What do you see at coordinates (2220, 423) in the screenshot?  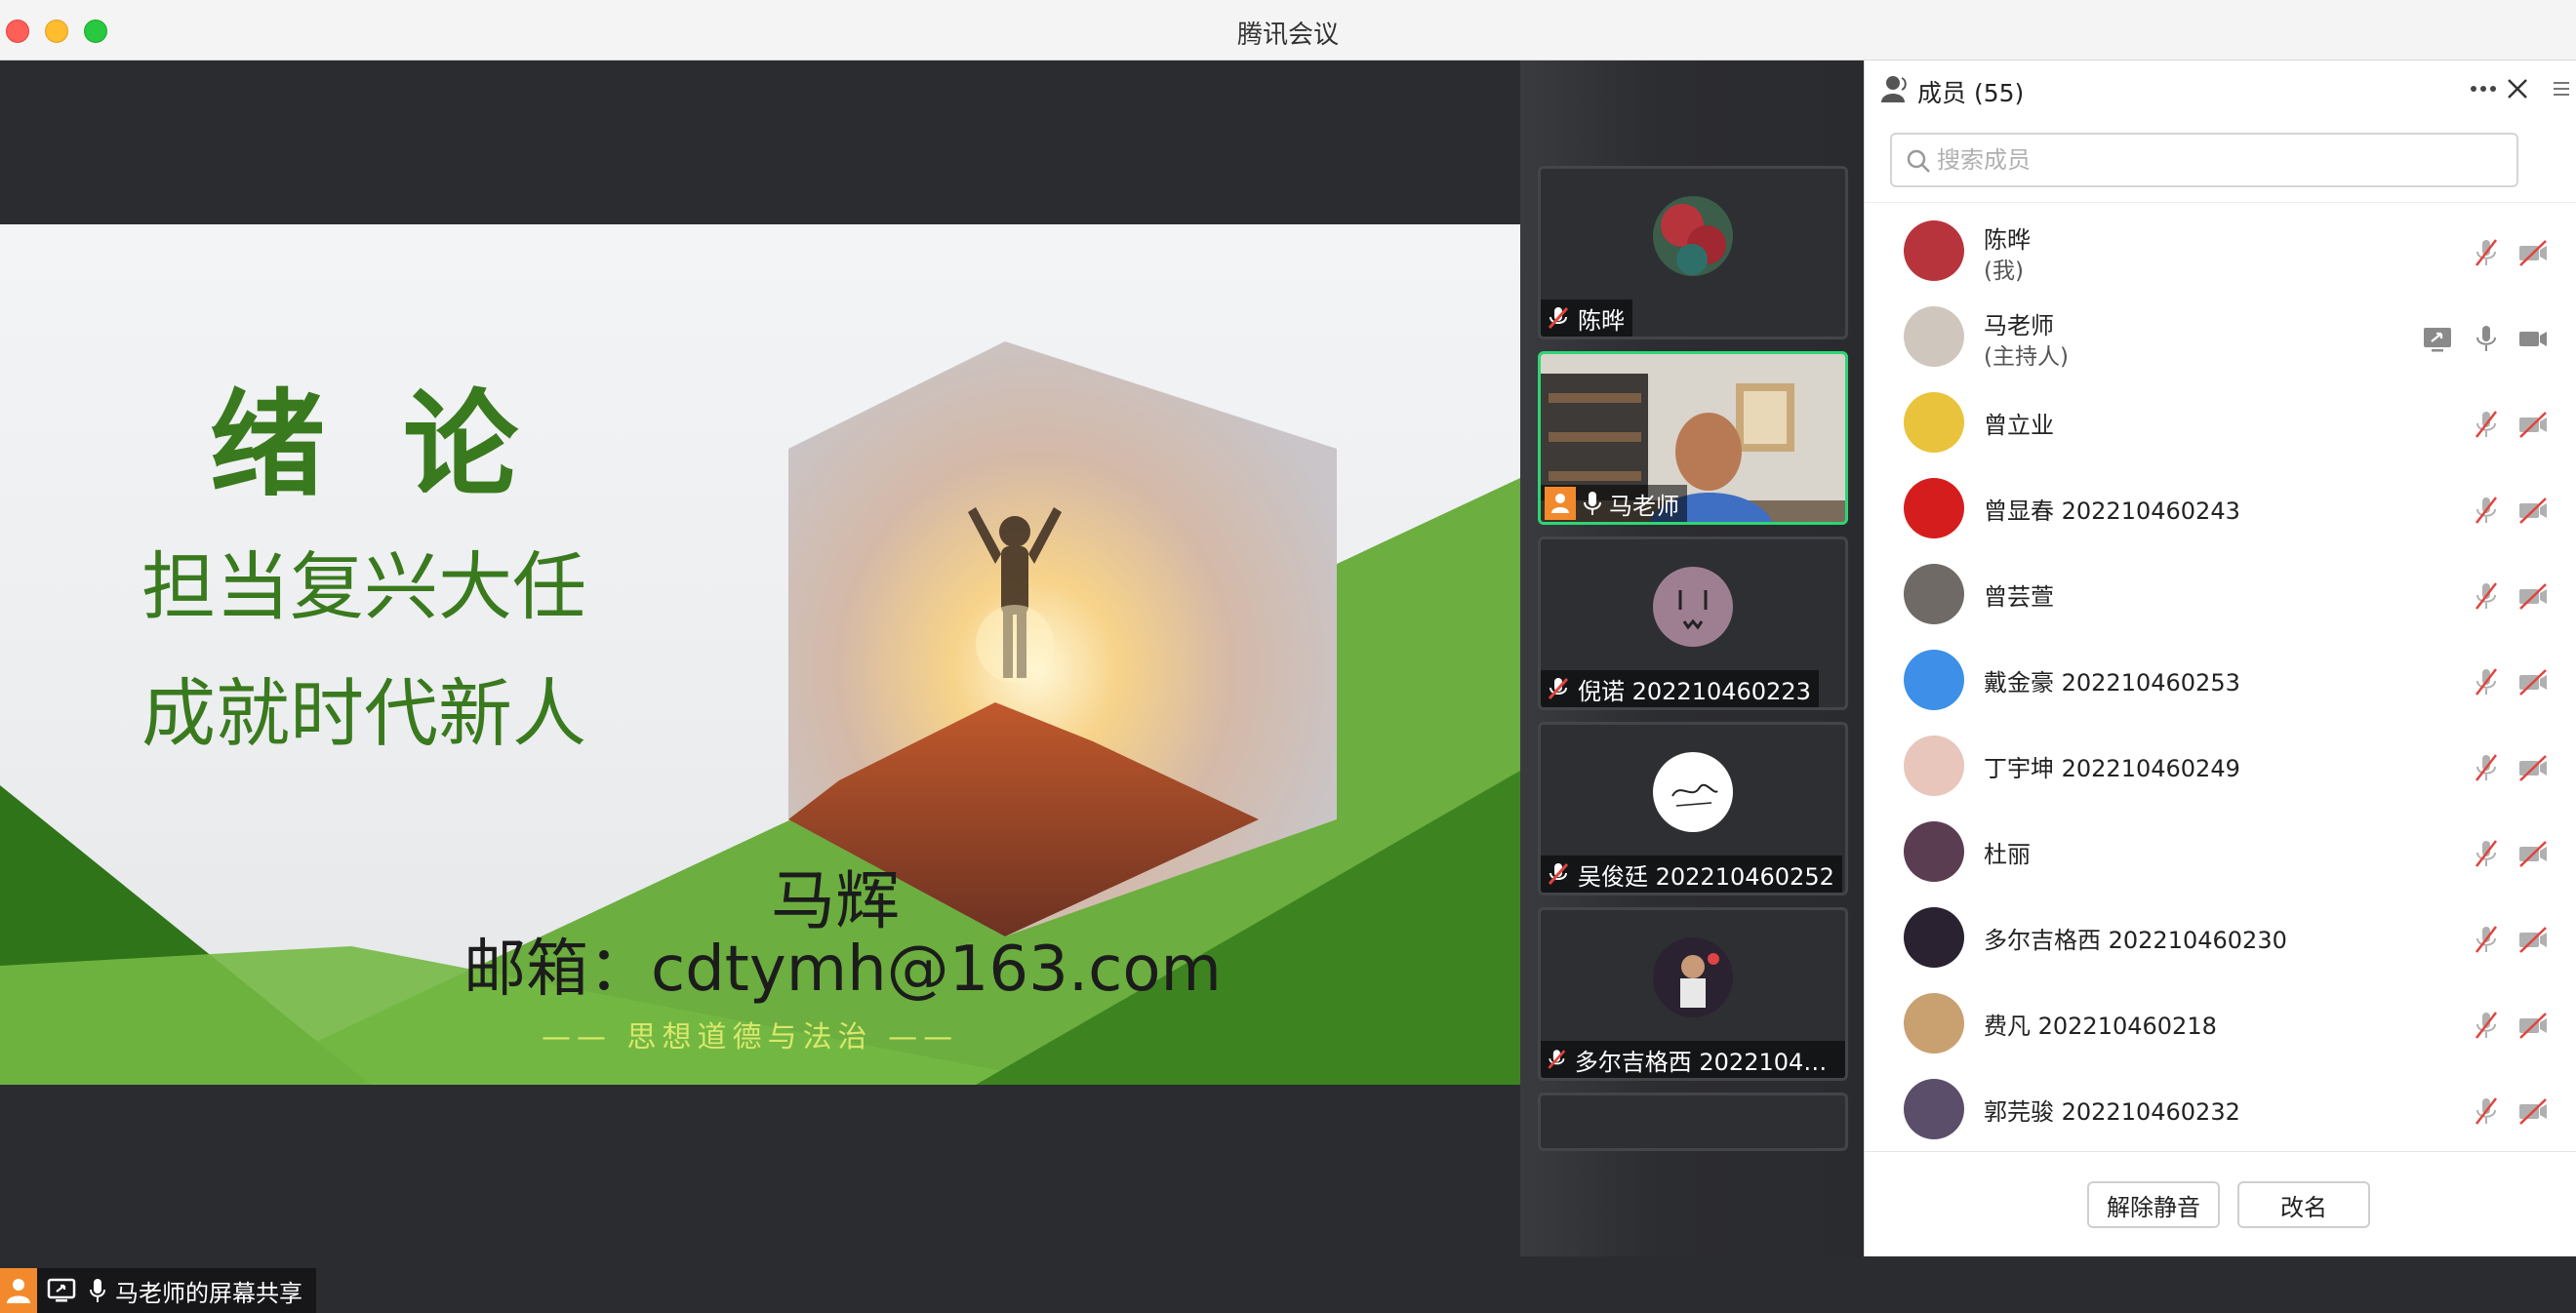 I see `member-row: 曾立业` at bounding box center [2220, 423].